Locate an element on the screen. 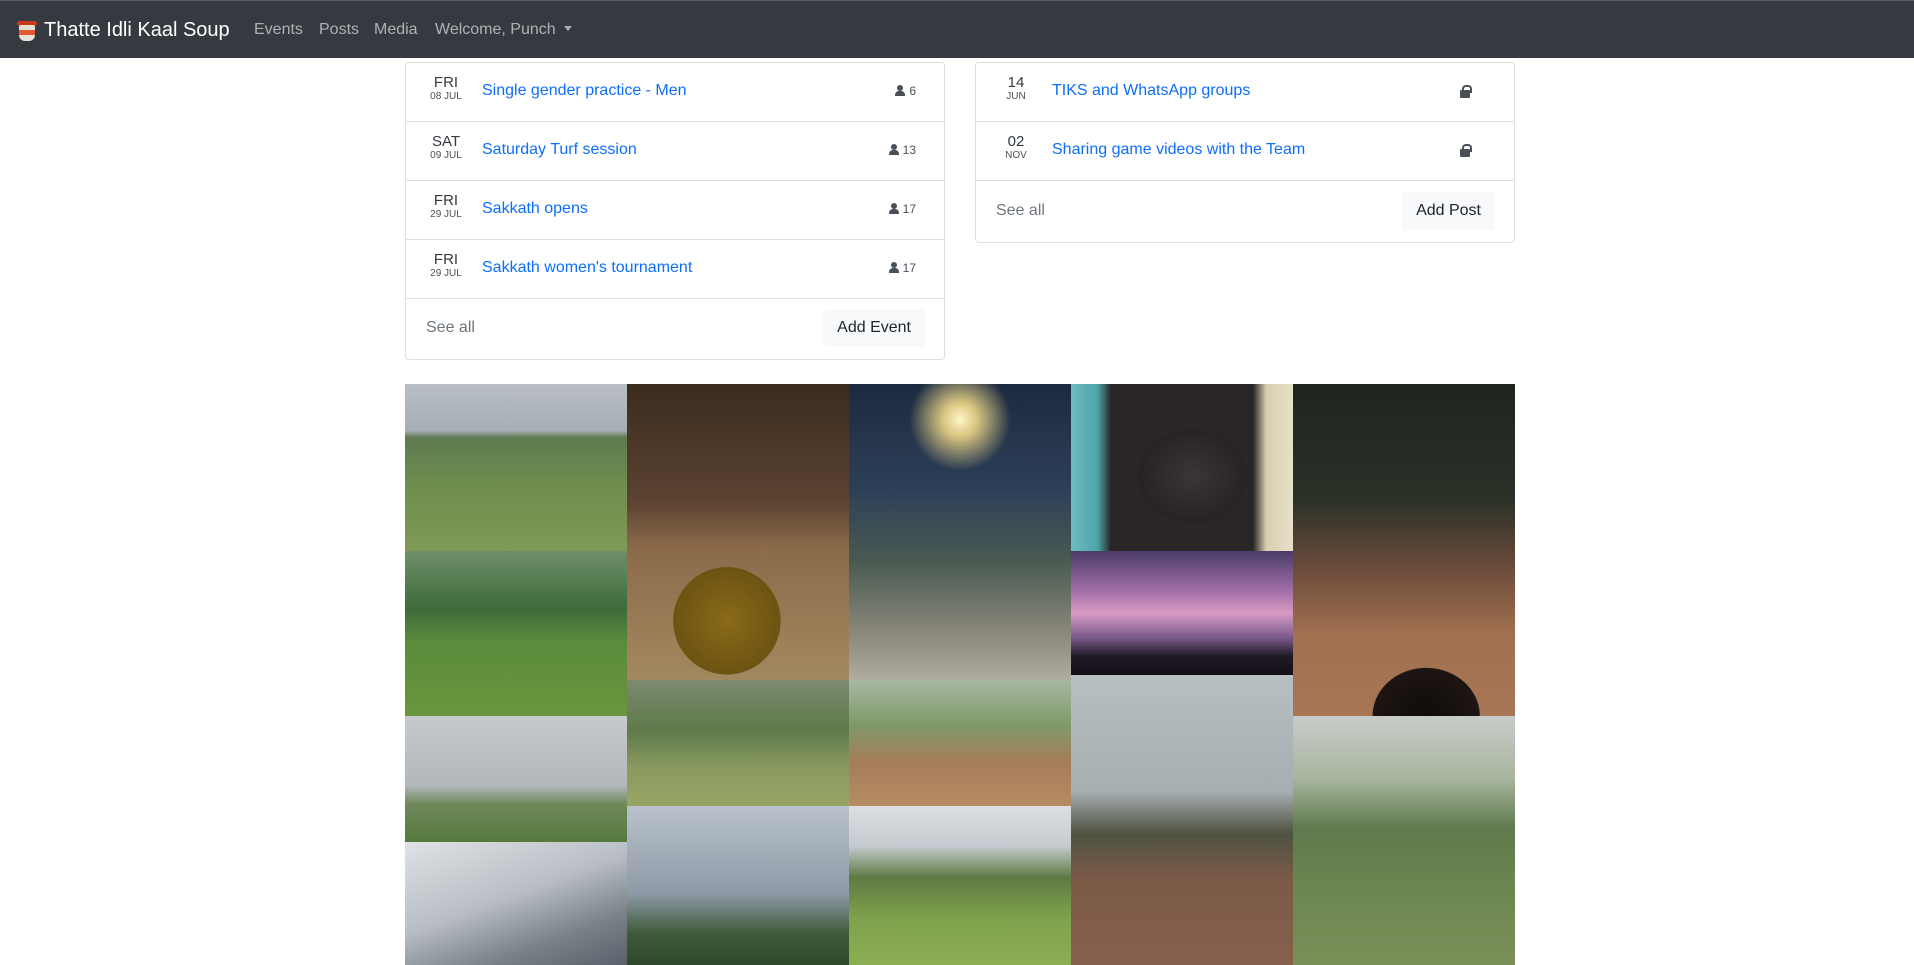 The width and height of the screenshot is (1914, 965). caret-down-icon is located at coordinates (567, 28).